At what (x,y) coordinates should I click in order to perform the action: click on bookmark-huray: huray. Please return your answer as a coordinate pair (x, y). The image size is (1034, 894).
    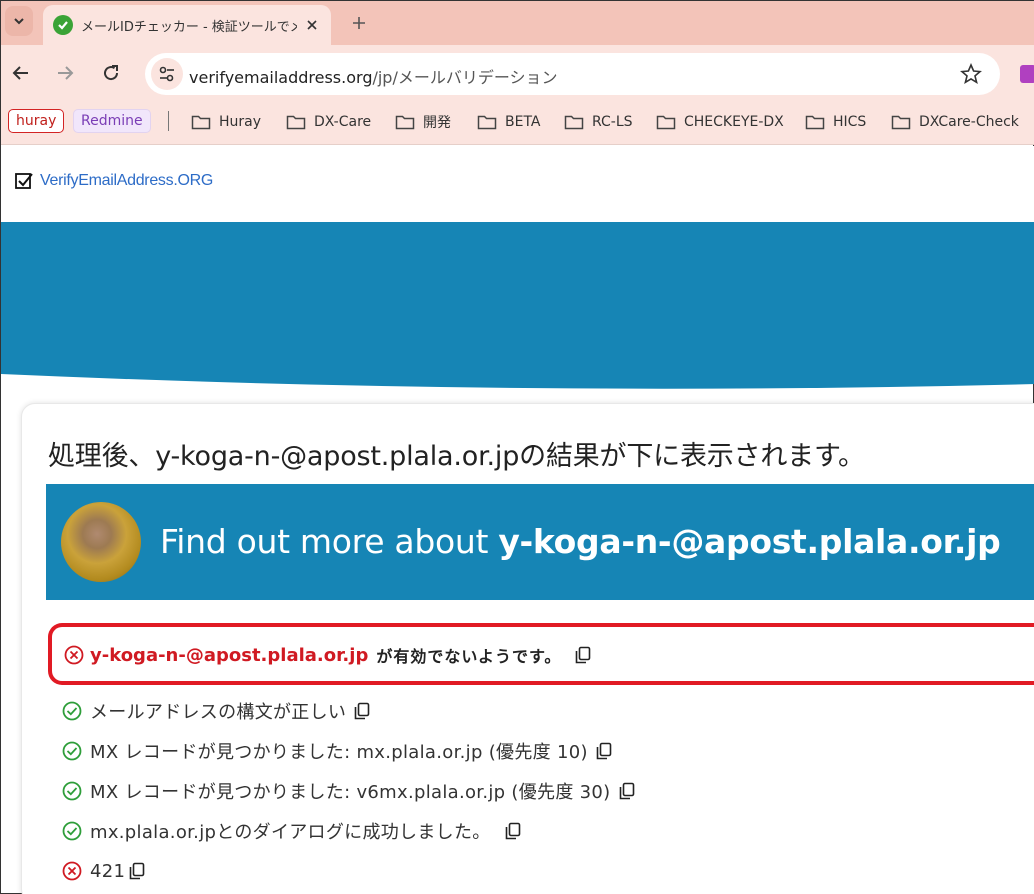
    Looking at the image, I should click on (36, 121).